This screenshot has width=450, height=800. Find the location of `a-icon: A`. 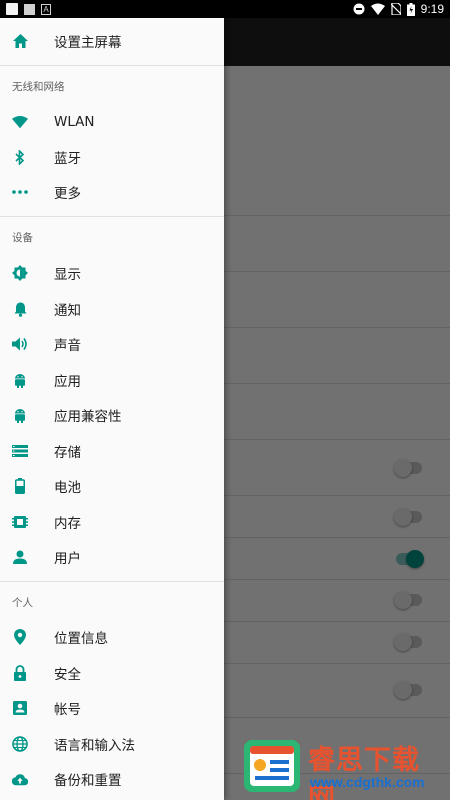

a-icon: A is located at coordinates (46, 9).